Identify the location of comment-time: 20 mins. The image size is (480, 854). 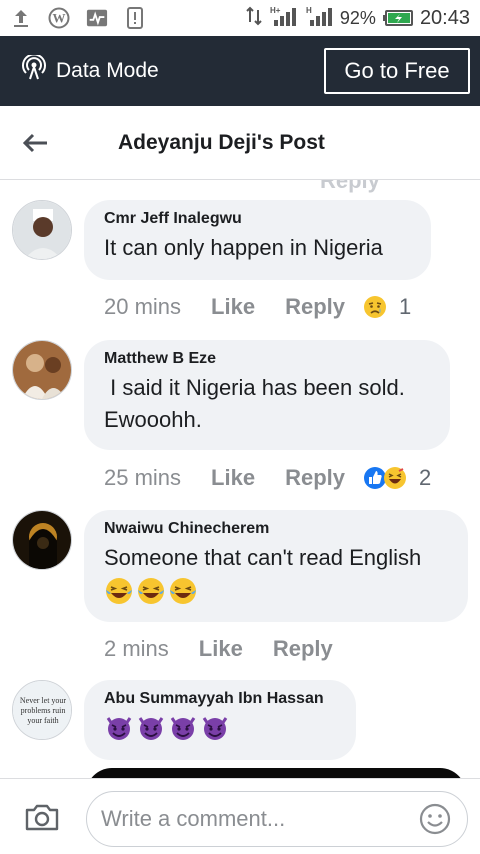
(142, 307).